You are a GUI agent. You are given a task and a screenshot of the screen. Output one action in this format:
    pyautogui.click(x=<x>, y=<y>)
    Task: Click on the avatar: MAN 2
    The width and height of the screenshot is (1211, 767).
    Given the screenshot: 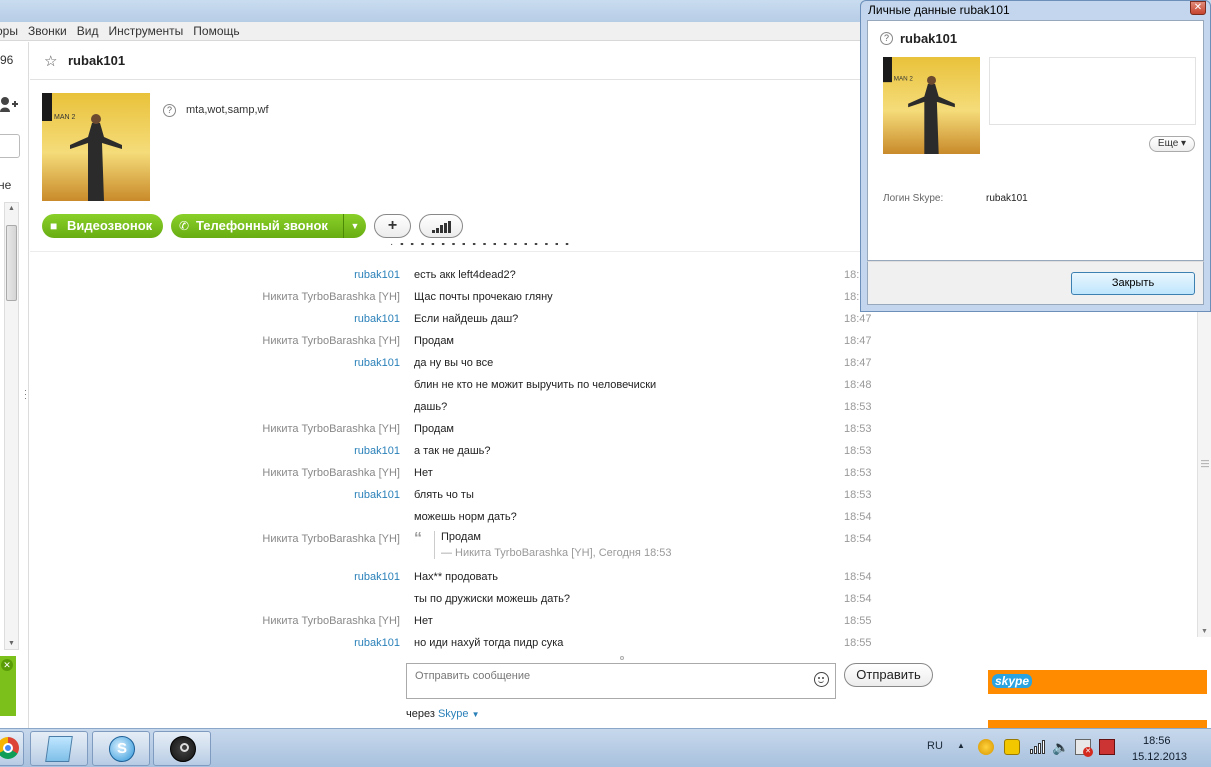 What is the action you would take?
    pyautogui.click(x=96, y=147)
    